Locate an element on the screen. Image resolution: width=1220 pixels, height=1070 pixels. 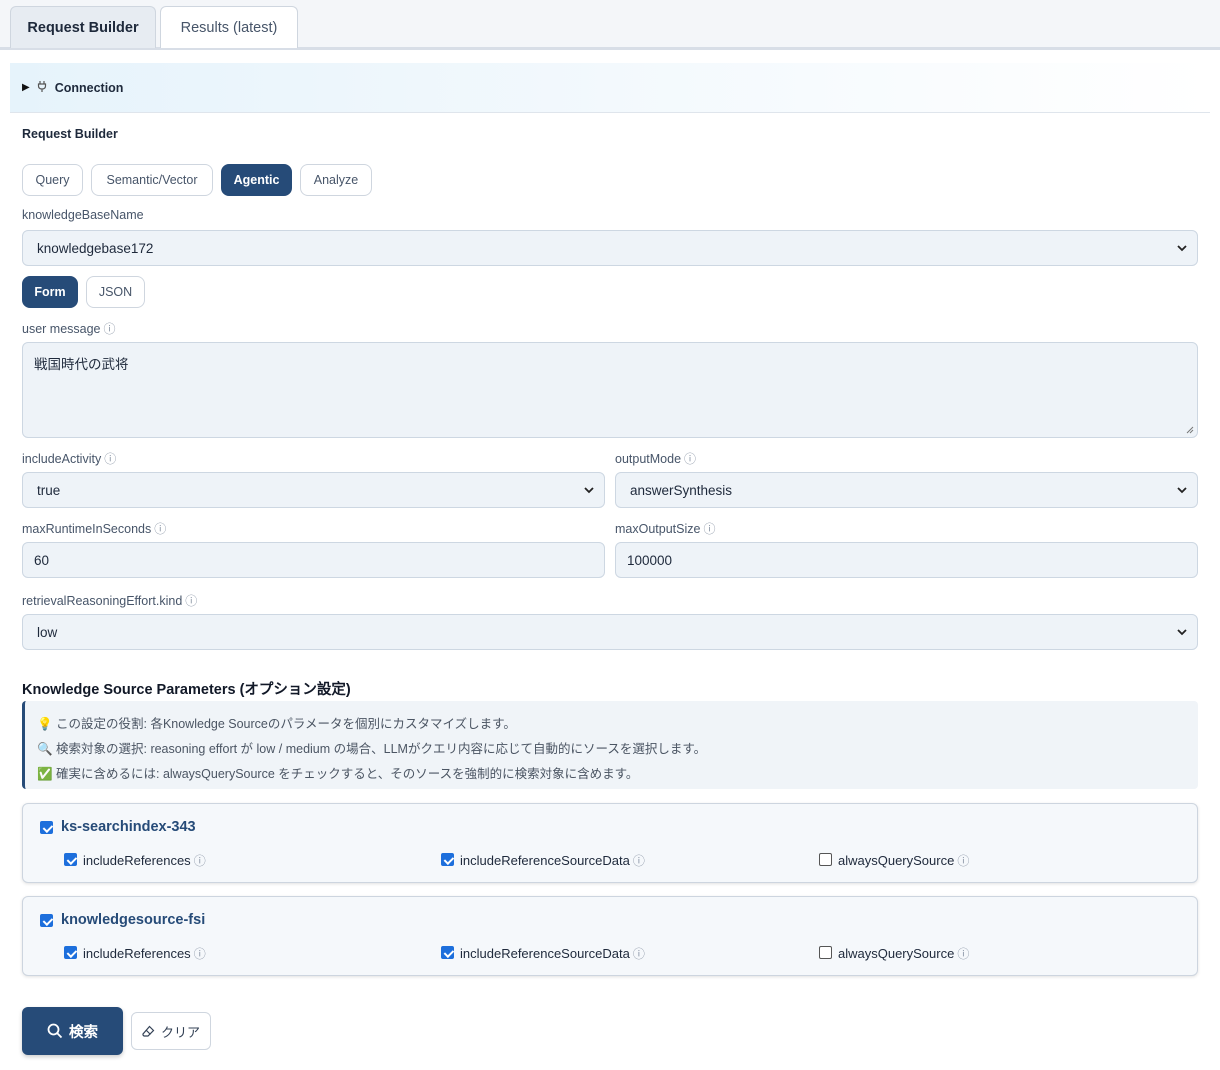
mode-tab-semantic-vector: Semantic/Vector is located at coordinates (152, 180).